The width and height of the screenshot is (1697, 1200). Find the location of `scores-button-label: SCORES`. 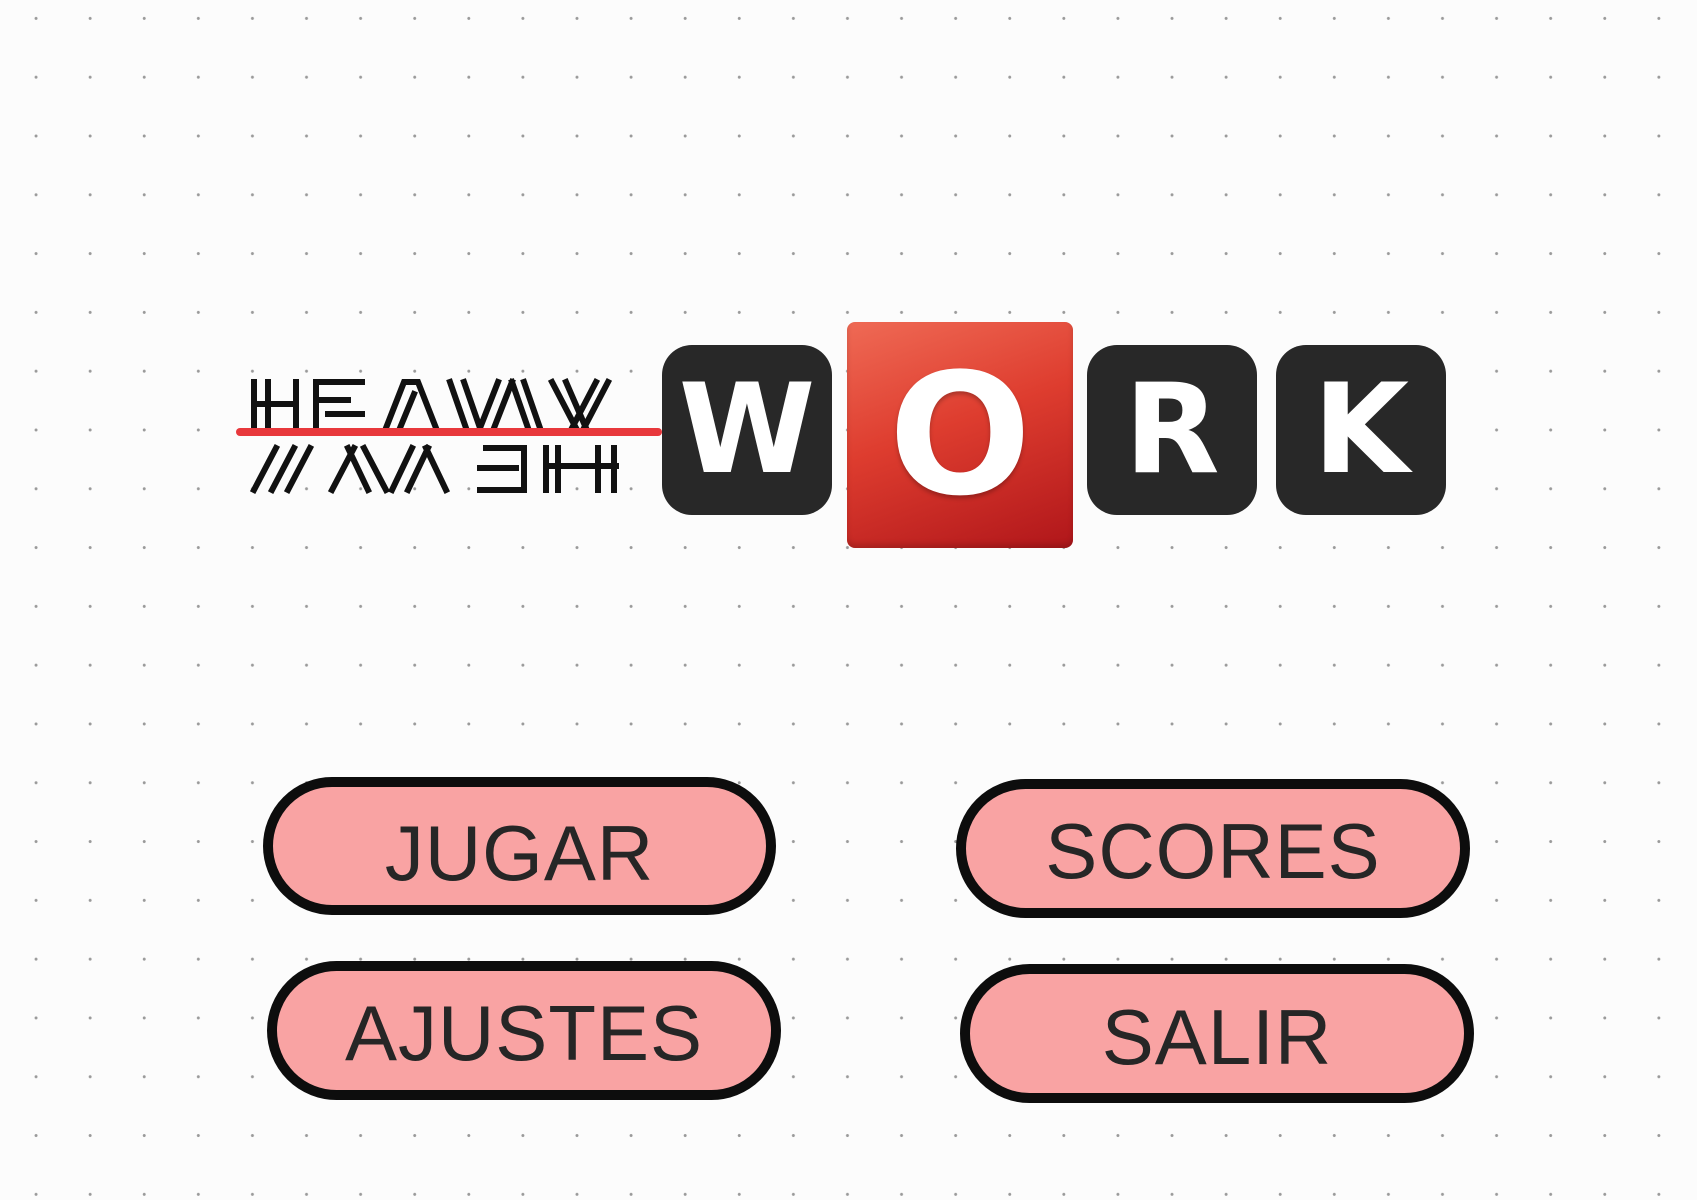

scores-button-label: SCORES is located at coordinates (1213, 851).